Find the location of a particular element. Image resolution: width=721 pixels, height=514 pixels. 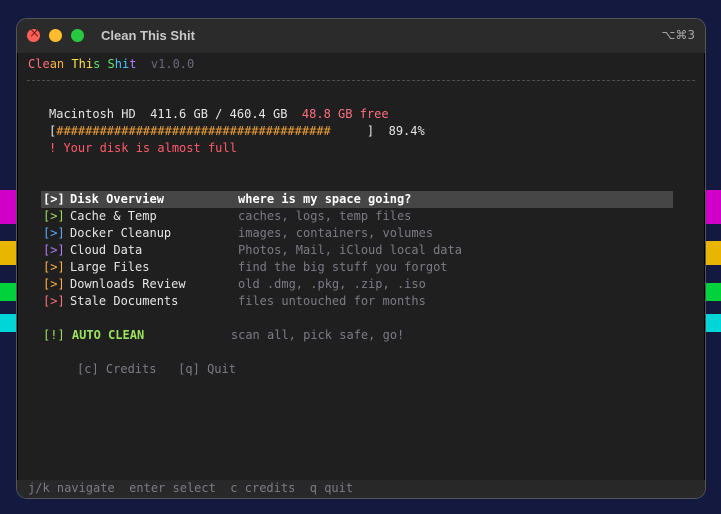

disk-total: 460.4 GB is located at coordinates (258, 114).